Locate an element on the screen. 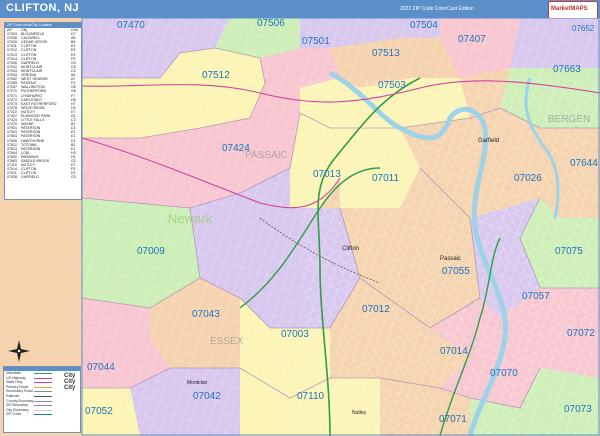 The height and width of the screenshot is (436, 600). legend-item-label: US Highway is located at coordinates (16, 377).